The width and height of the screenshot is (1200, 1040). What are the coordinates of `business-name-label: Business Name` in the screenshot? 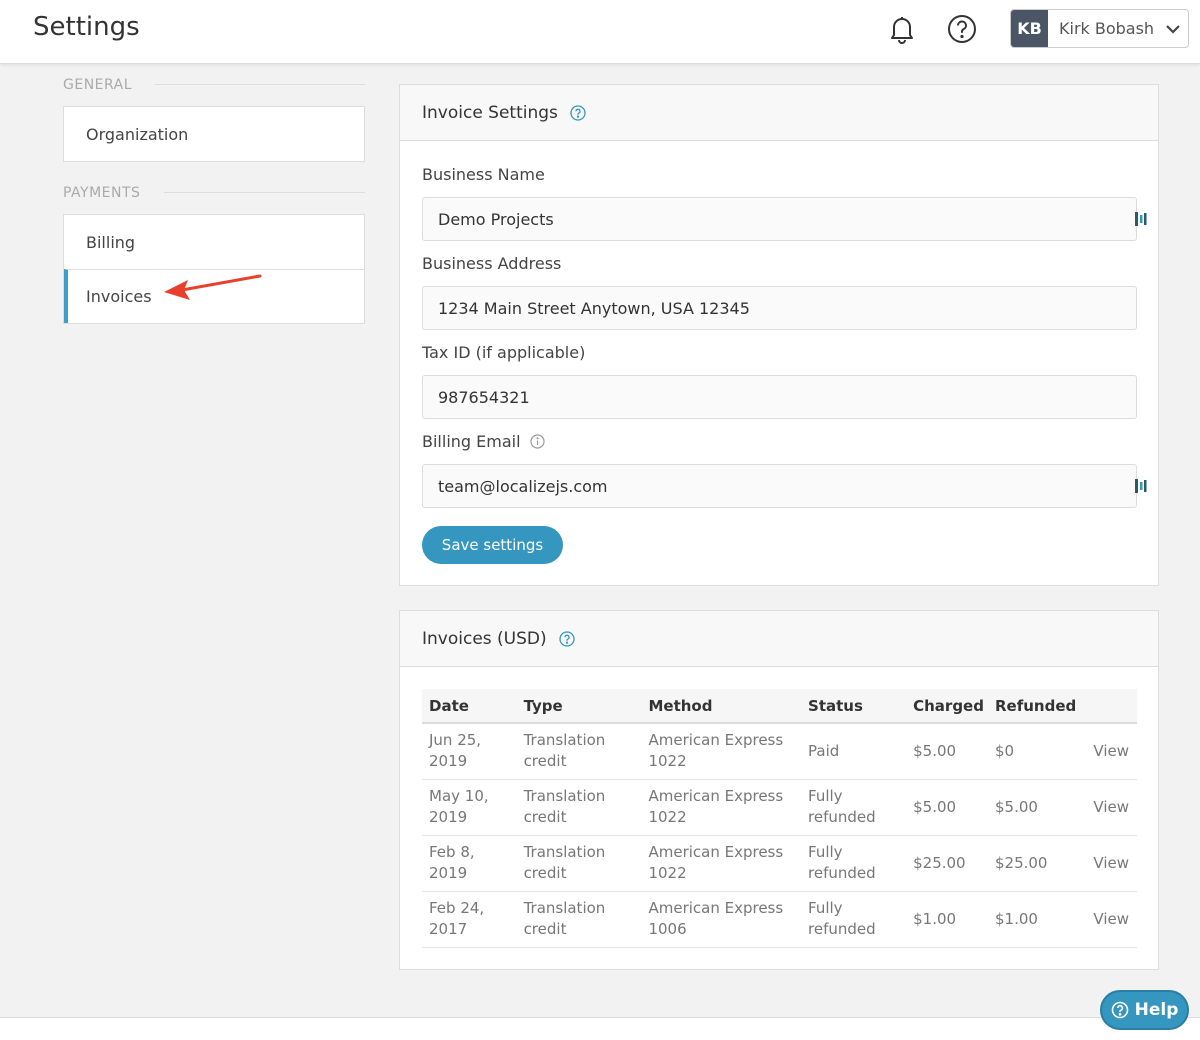 It's located at (483, 174).